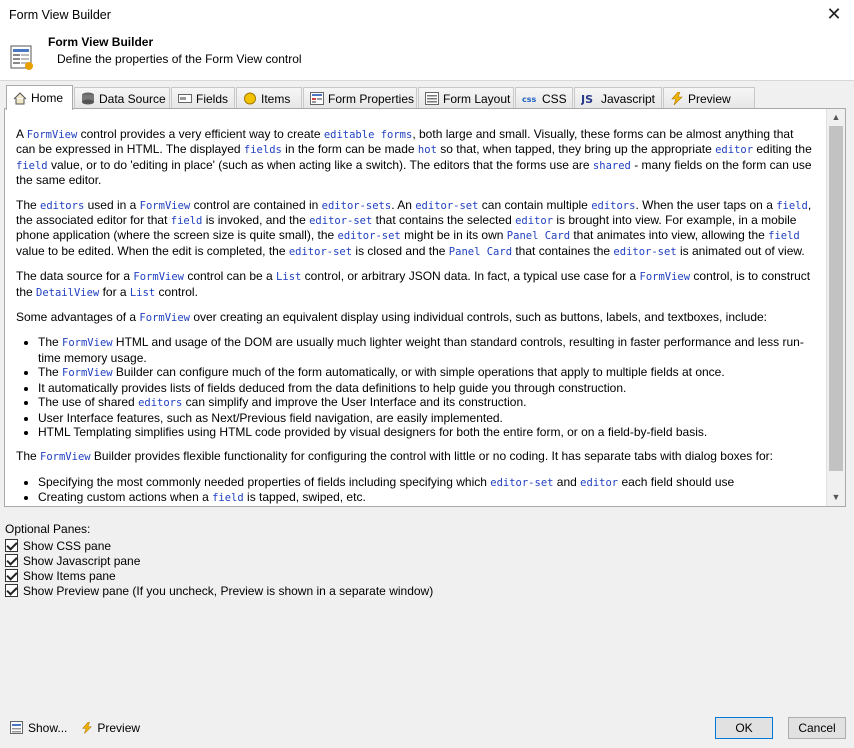 This screenshot has height=748, width=854. Describe the element at coordinates (371, 98) in the screenshot. I see `tab-label: Form Properties` at that location.